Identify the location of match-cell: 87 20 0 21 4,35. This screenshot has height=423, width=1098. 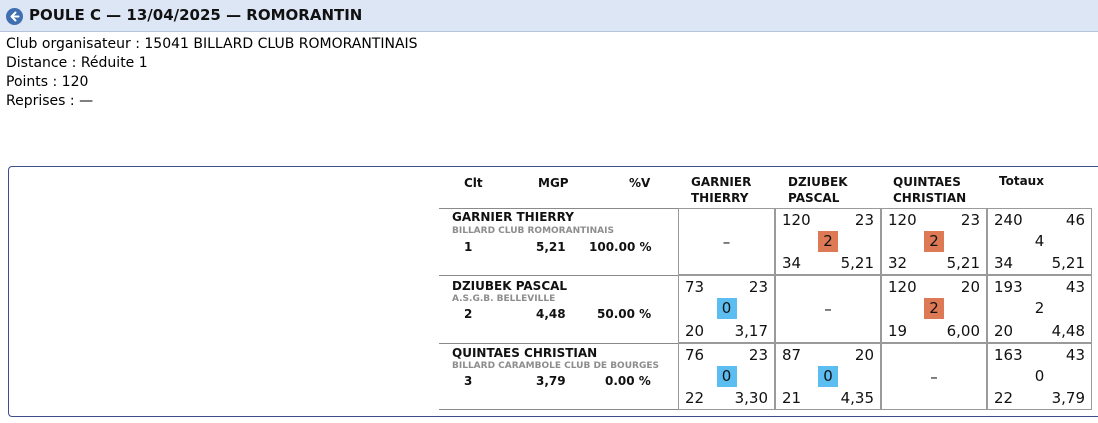
(828, 376).